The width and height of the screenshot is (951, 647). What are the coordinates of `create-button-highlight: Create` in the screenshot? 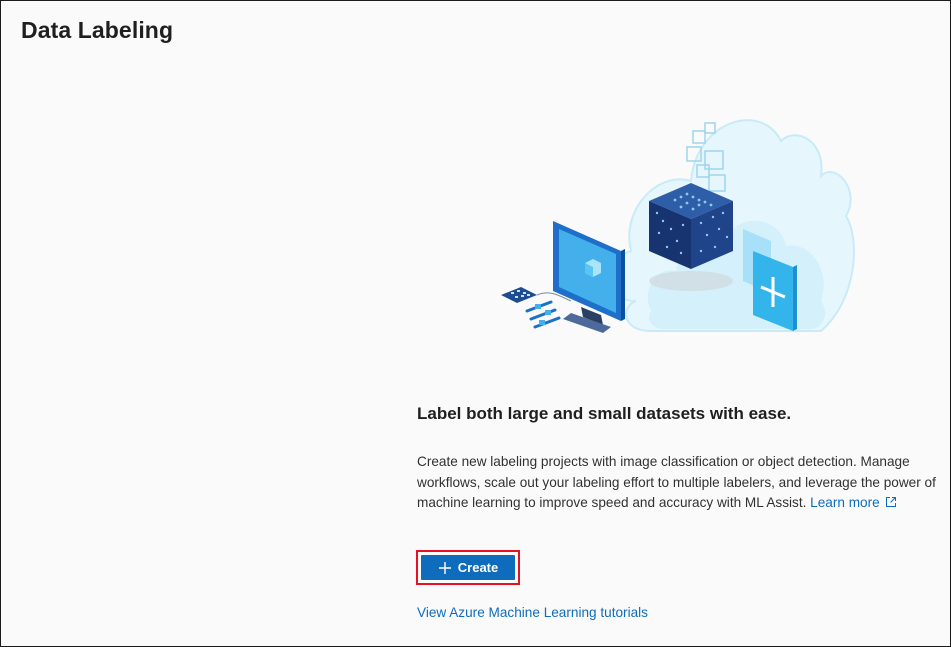 It's located at (468, 567).